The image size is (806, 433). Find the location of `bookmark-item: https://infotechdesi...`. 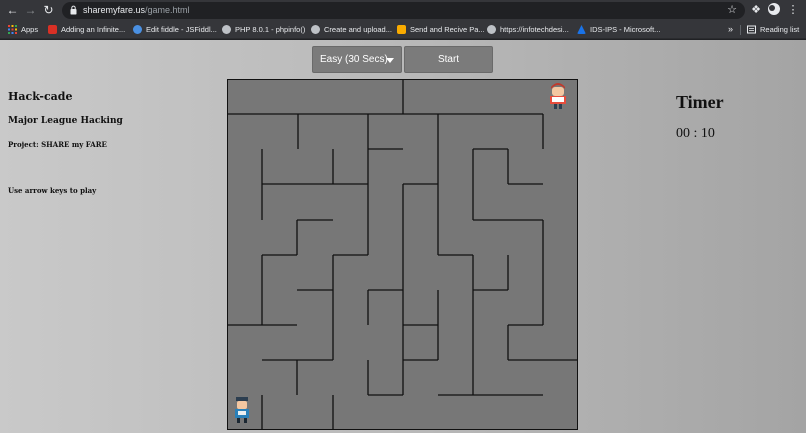

bookmark-item: https://infotechdesi... is located at coordinates (528, 29).